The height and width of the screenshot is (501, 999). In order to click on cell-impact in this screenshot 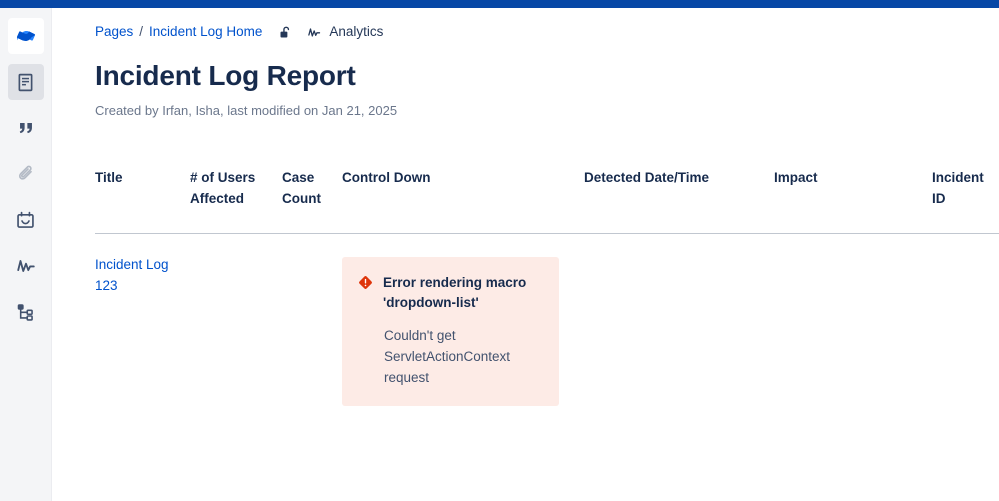, I will do `click(853, 320)`.